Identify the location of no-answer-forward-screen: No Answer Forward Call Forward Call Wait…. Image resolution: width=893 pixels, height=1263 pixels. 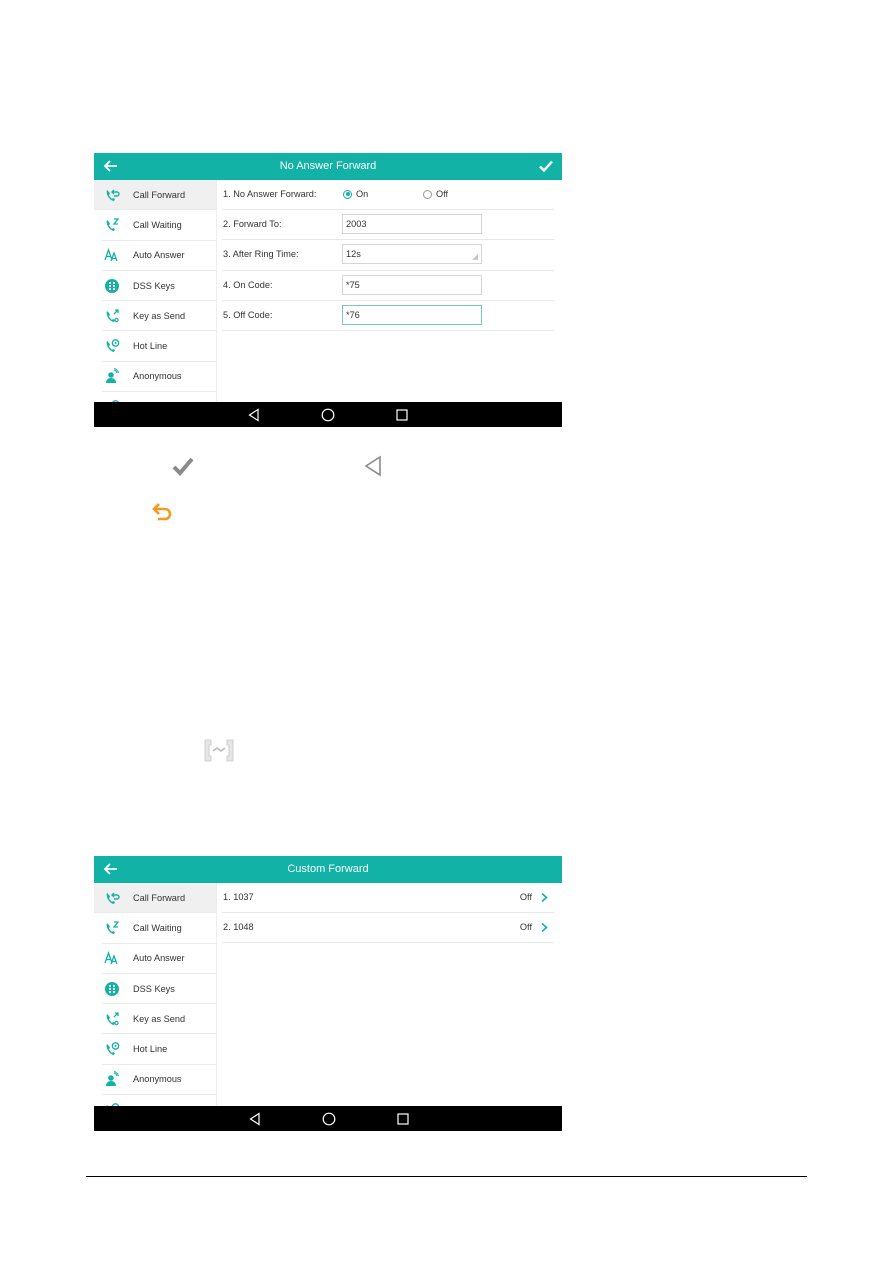
(328, 290).